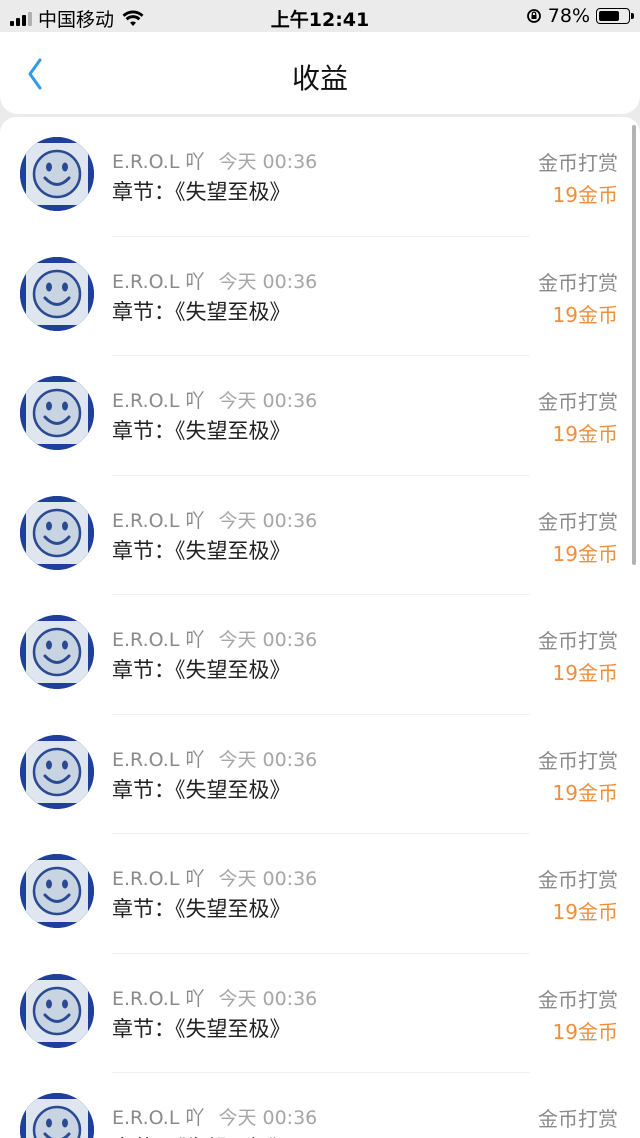 The image size is (640, 1138). What do you see at coordinates (609, 16) in the screenshot?
I see `battery-level` at bounding box center [609, 16].